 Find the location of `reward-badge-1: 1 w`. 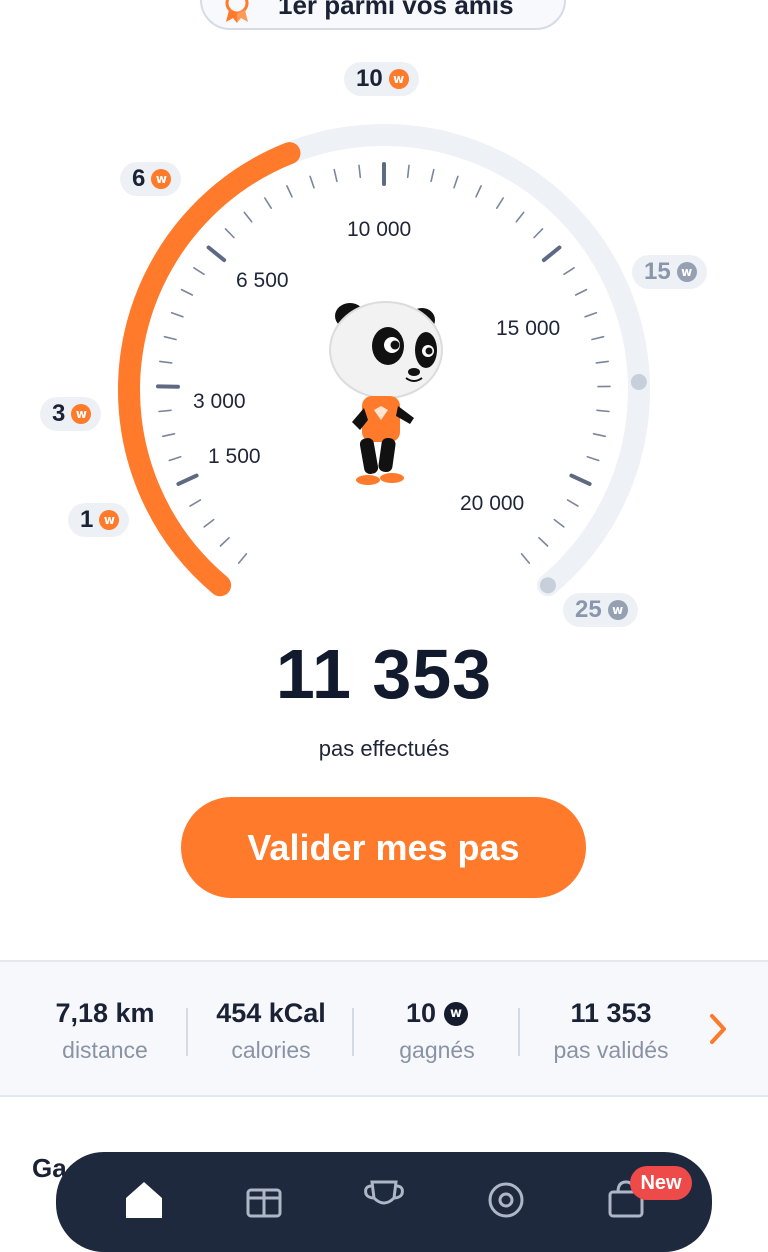

reward-badge-1: 1 w is located at coordinates (98, 520).